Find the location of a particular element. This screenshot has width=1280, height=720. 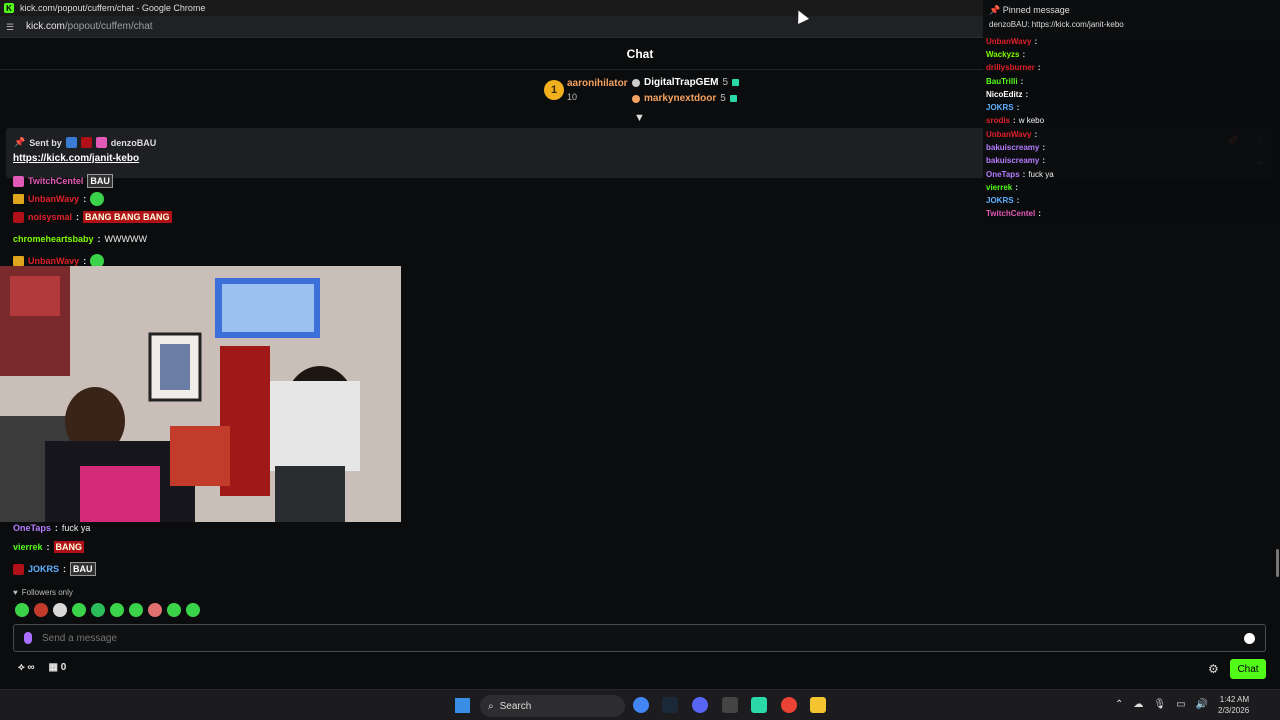

collapse-leaderboard-icon: ▼ is located at coordinates (639, 118).